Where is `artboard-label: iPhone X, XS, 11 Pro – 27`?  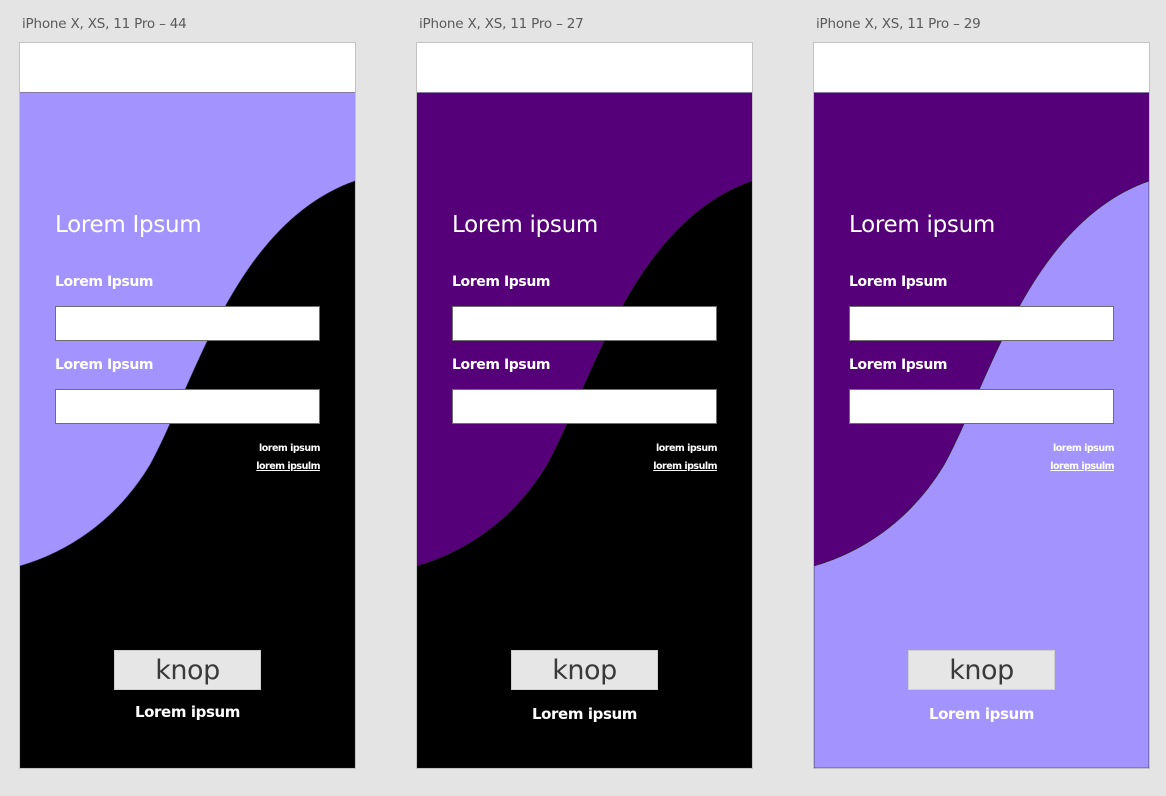
artboard-label: iPhone X, XS, 11 Pro – 27 is located at coordinates (501, 24).